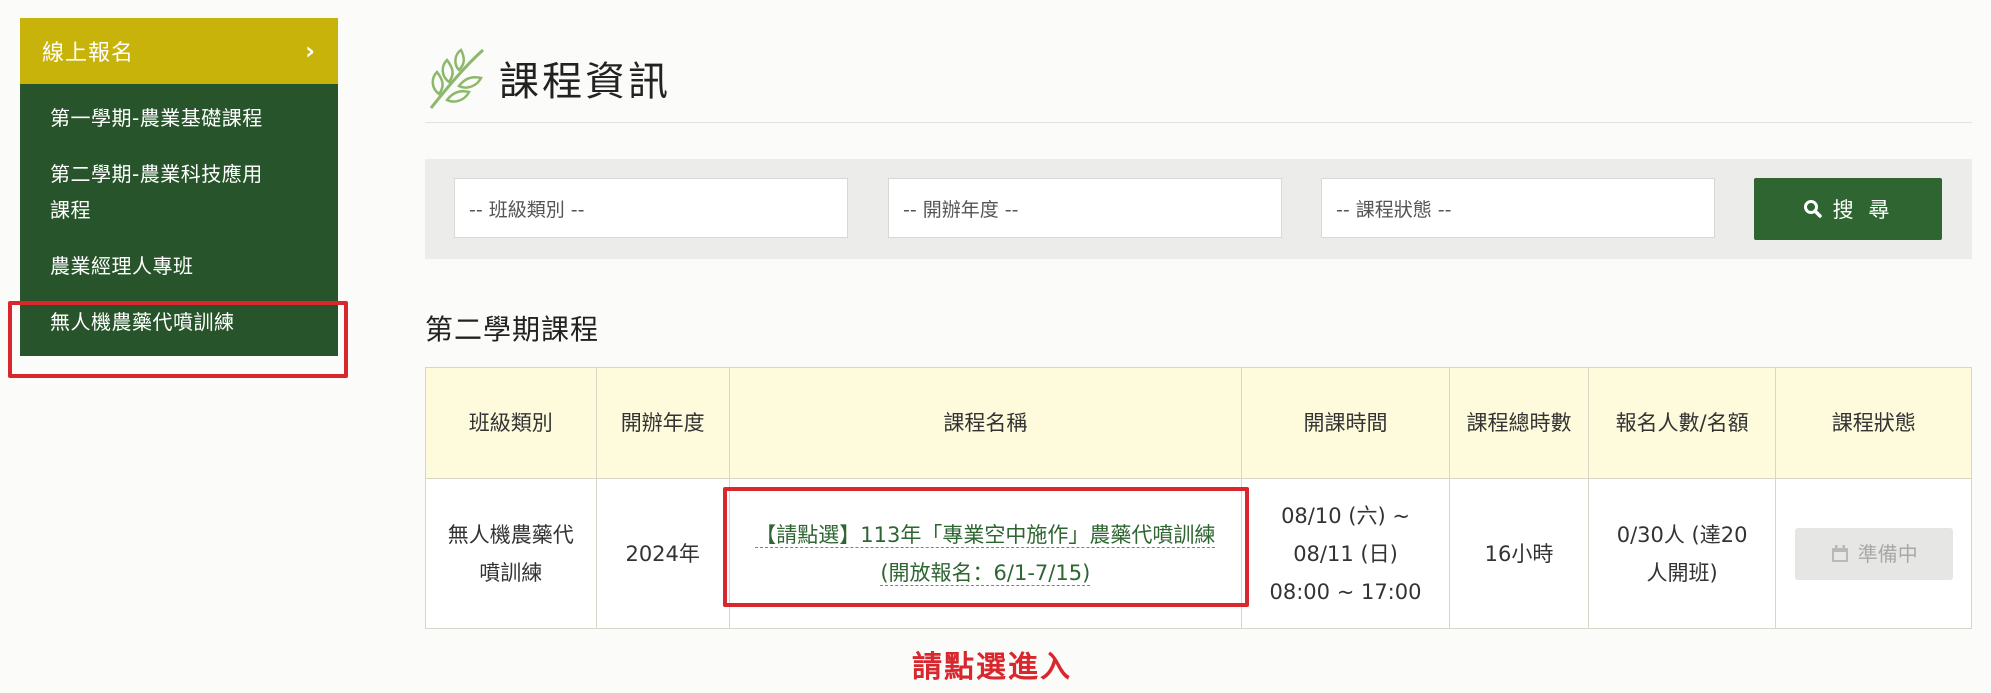 This screenshot has width=1991, height=693. I want to click on class-type-select-value: -- 班級類別 --, so click(527, 209).